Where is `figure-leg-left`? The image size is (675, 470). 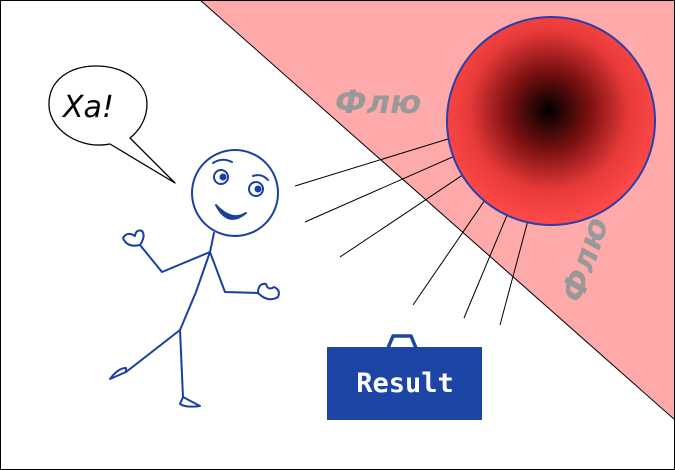
figure-leg-left is located at coordinates (153, 351).